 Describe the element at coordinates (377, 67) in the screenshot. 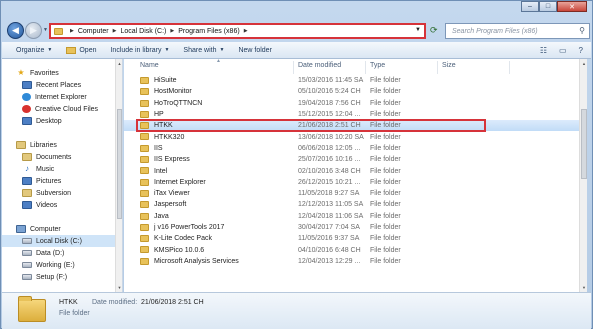

I see `column-header-type: Type` at that location.